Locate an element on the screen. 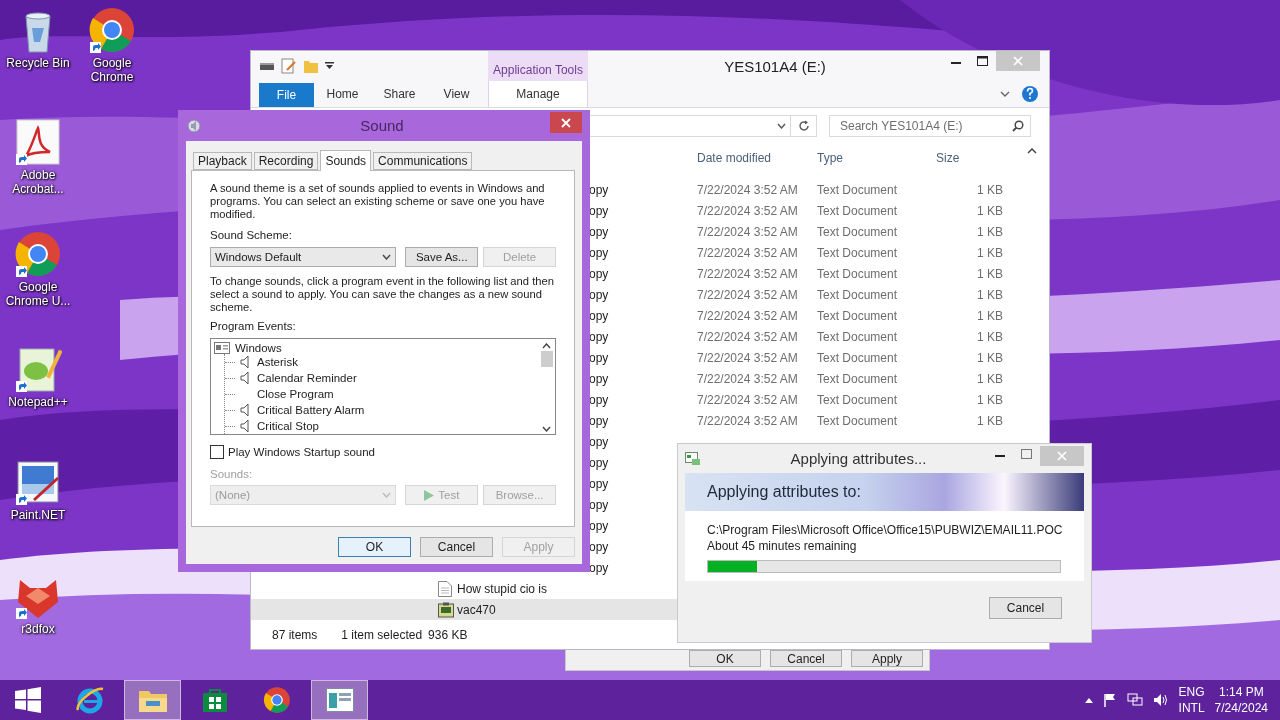 The width and height of the screenshot is (1280, 720). refresh-button is located at coordinates (804, 126).